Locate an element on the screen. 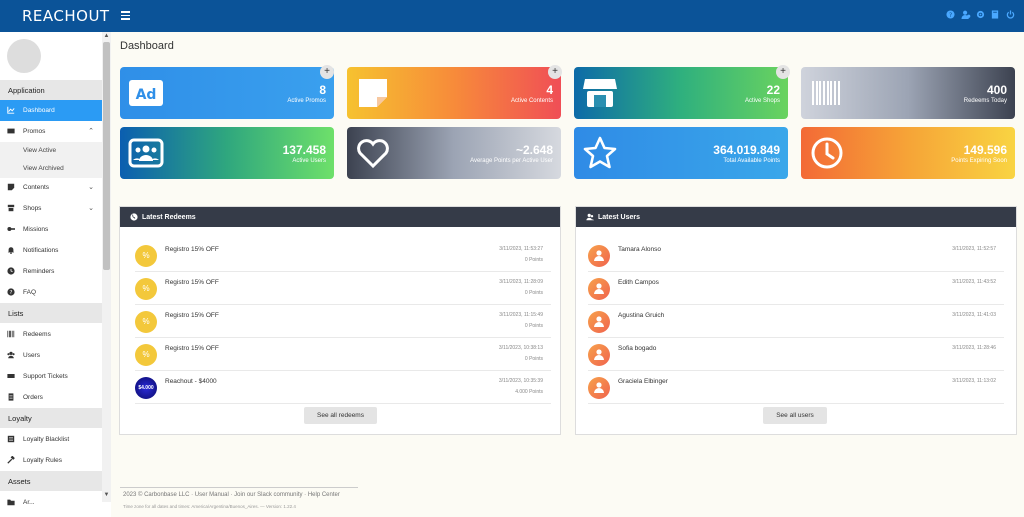  footer-divider is located at coordinates (239, 487).